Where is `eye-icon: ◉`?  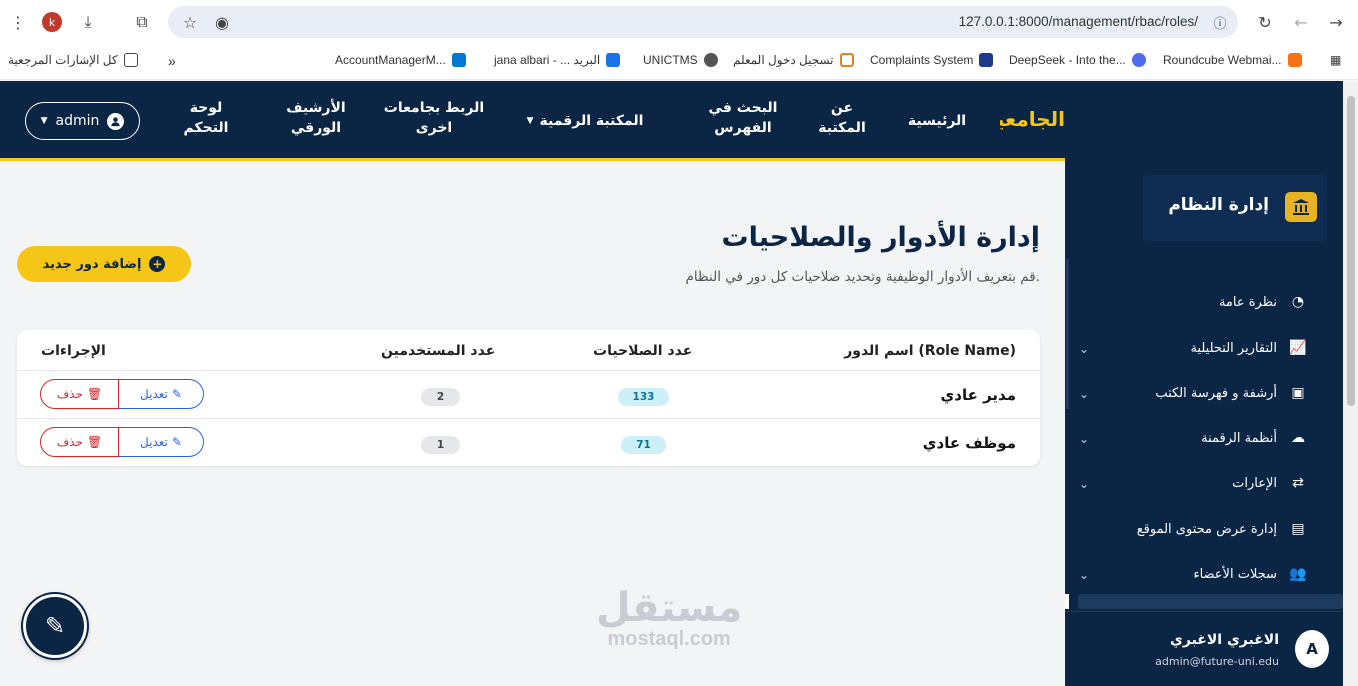 eye-icon: ◉ is located at coordinates (222, 22).